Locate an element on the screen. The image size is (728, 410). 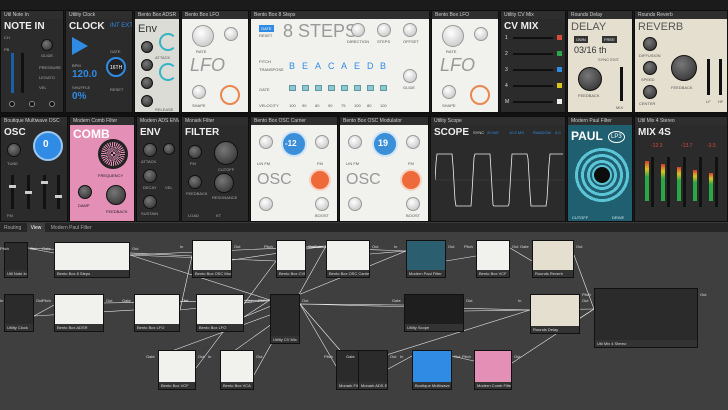
patch-node: Modern Comb Filter is located at coordinates (493, 370).